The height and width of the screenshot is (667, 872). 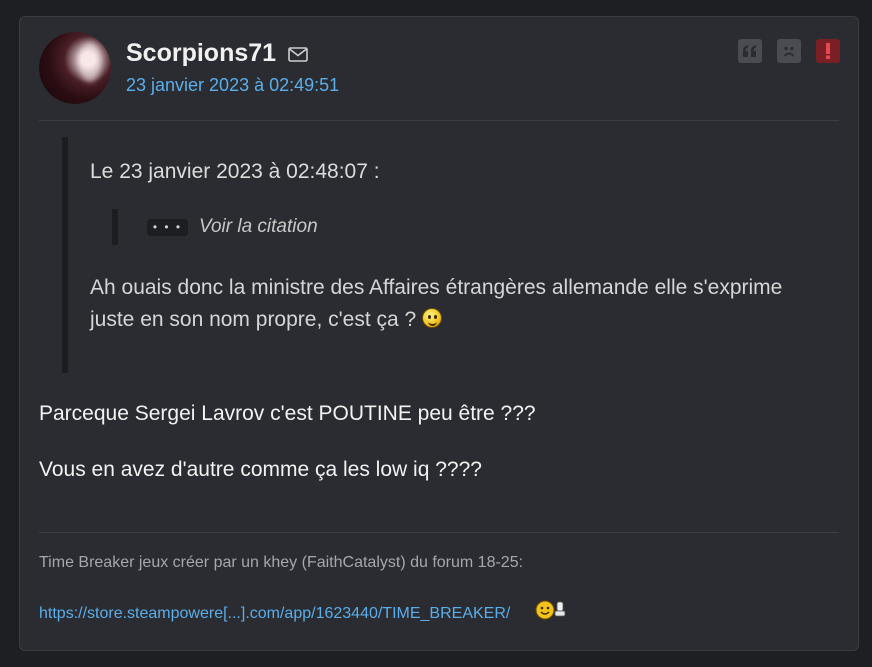 What do you see at coordinates (439, 120) in the screenshot?
I see `header-divider` at bounding box center [439, 120].